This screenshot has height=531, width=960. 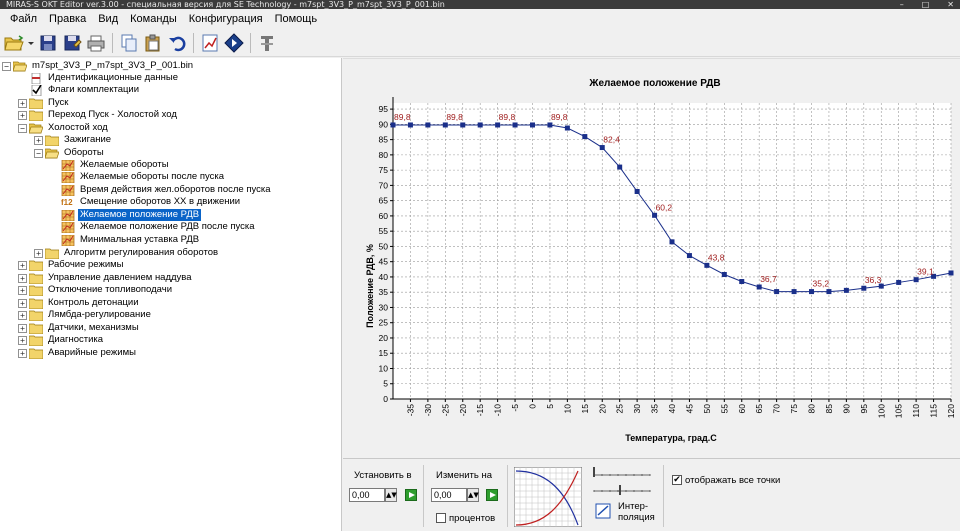 I want to click on y-tick-label: 35, so click(x=384, y=292).